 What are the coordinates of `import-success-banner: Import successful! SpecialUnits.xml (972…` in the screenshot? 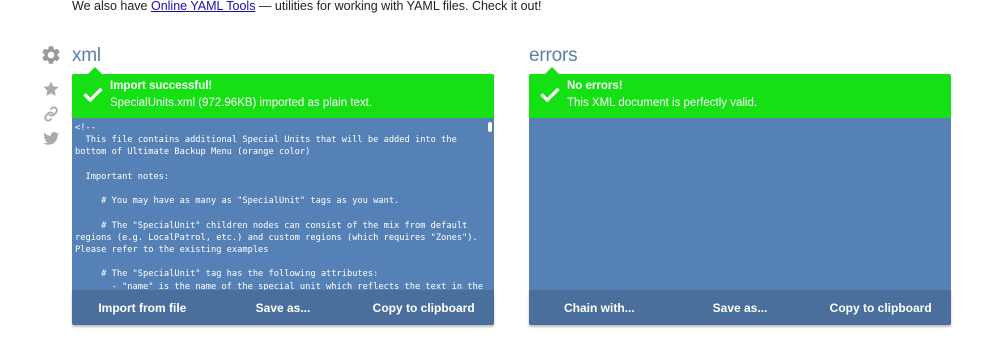 It's located at (283, 92).